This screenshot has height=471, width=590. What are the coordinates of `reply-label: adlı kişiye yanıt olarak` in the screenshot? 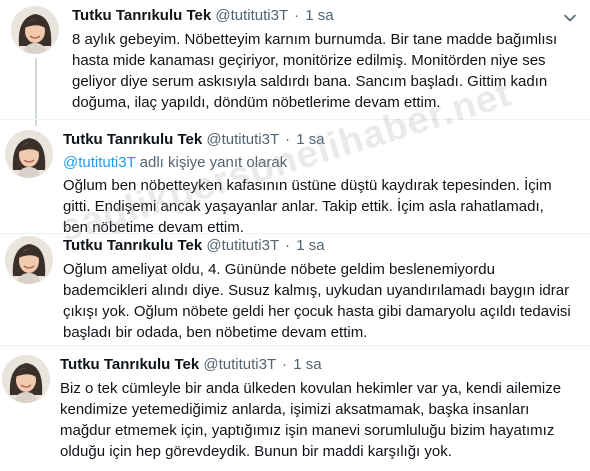 It's located at (211, 162).